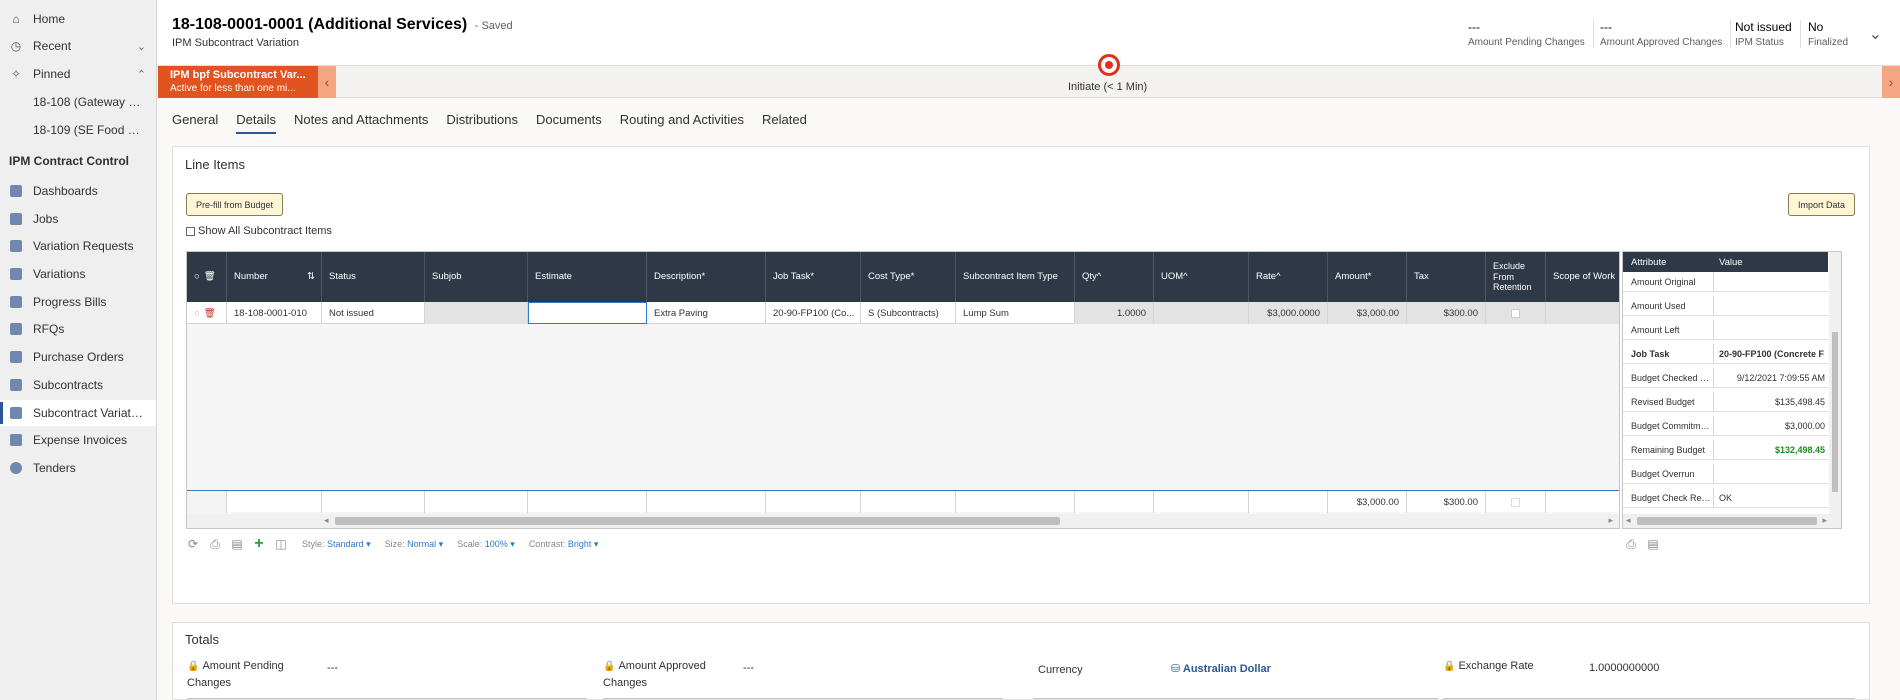  Describe the element at coordinates (476, 313) in the screenshot. I see `cell-subjob` at that location.